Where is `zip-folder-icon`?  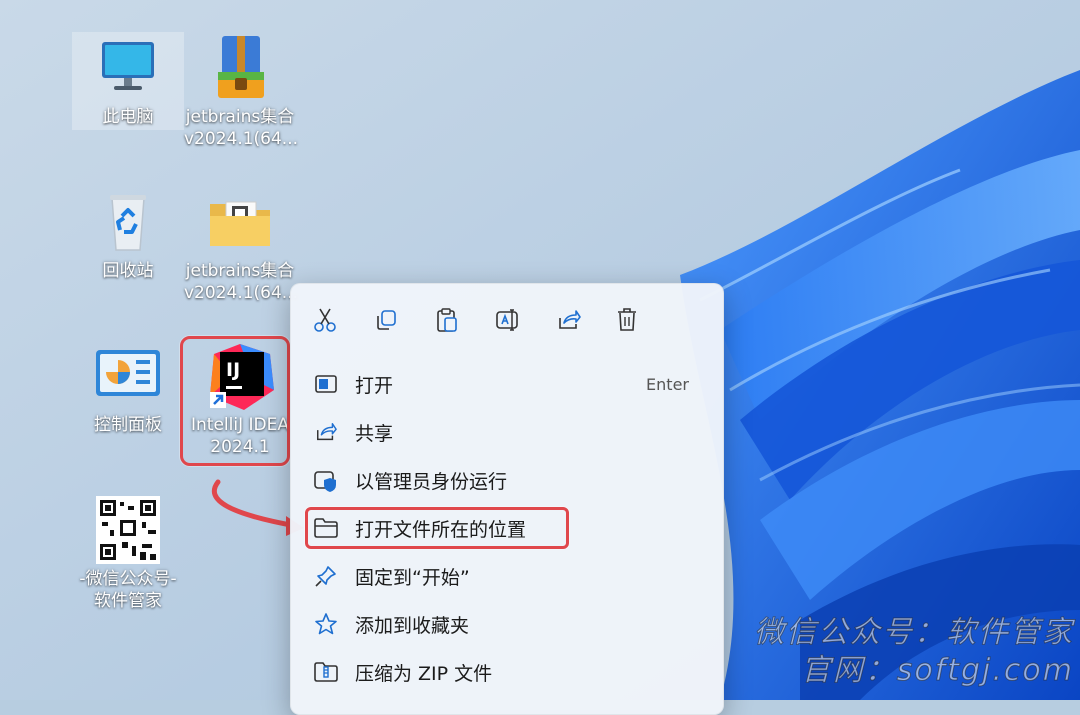
zip-folder-icon is located at coordinates (326, 672).